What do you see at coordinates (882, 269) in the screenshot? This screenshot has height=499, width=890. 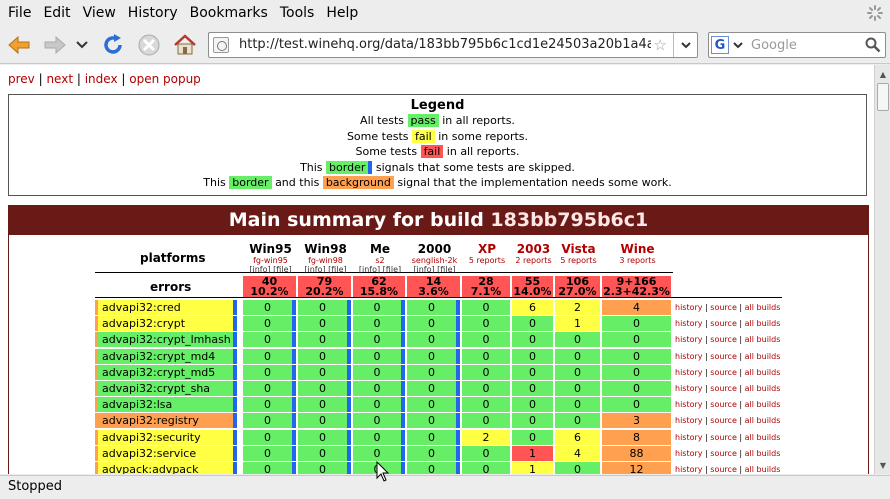 I see `vertical-scrollbar: ▲ ▼` at bounding box center [882, 269].